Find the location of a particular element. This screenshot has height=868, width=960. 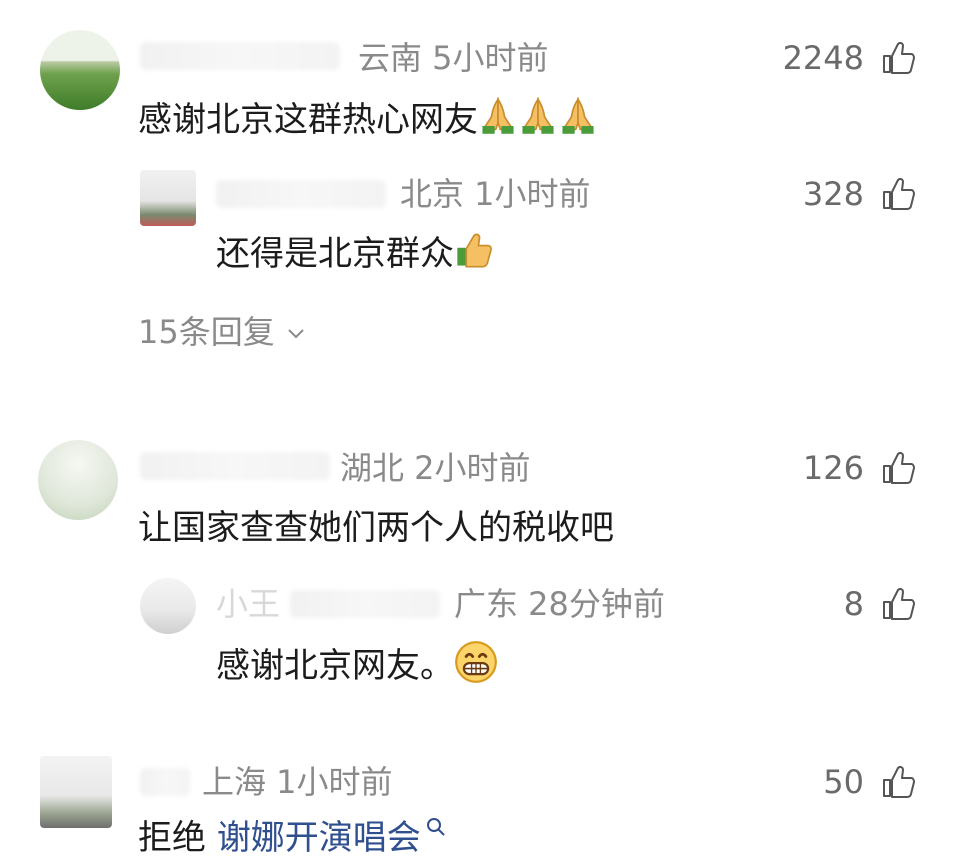

view-replies-link: 15条回复 is located at coordinates (222, 332).